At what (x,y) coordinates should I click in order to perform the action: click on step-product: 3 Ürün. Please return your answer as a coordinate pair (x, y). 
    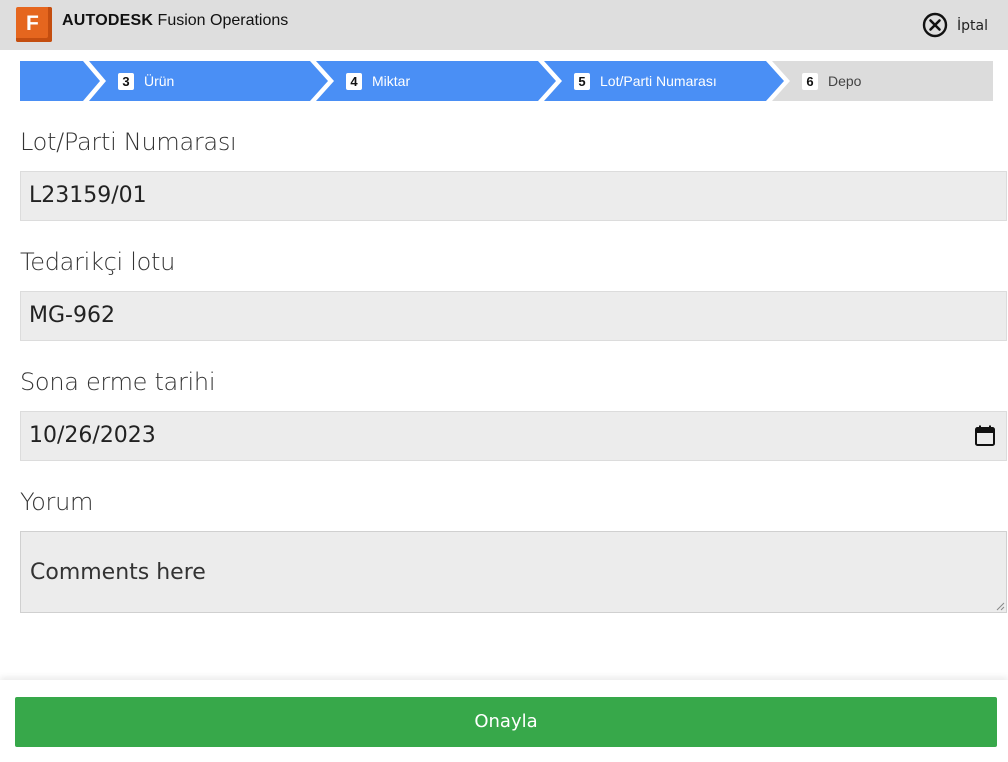
    Looking at the image, I should click on (146, 81).